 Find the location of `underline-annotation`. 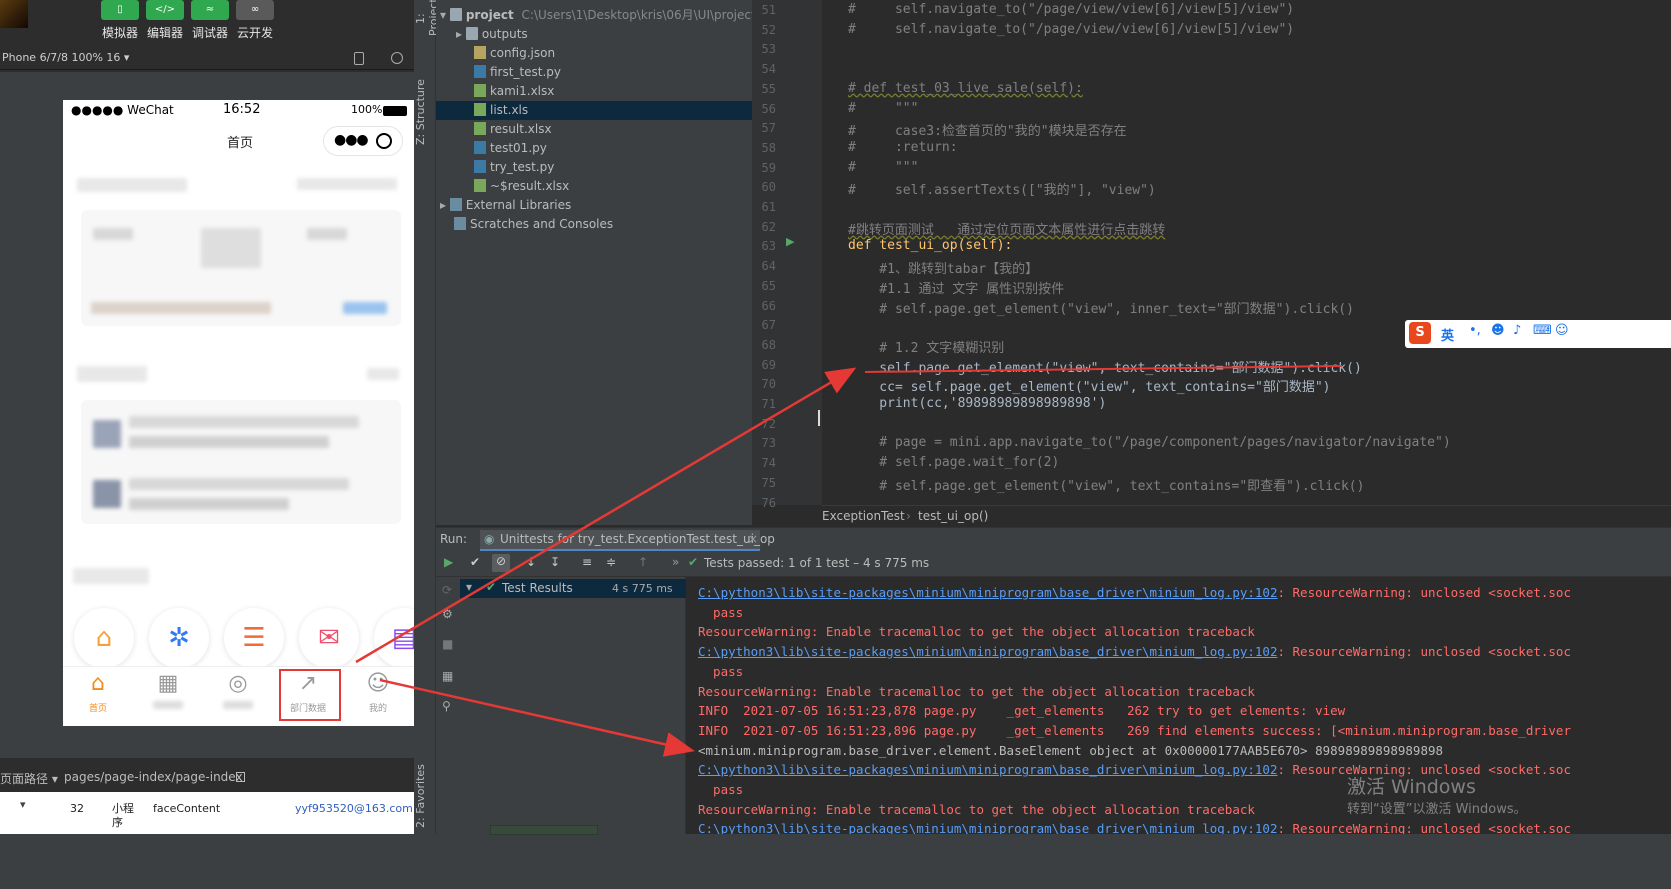

underline-annotation is located at coordinates (1103, 369).